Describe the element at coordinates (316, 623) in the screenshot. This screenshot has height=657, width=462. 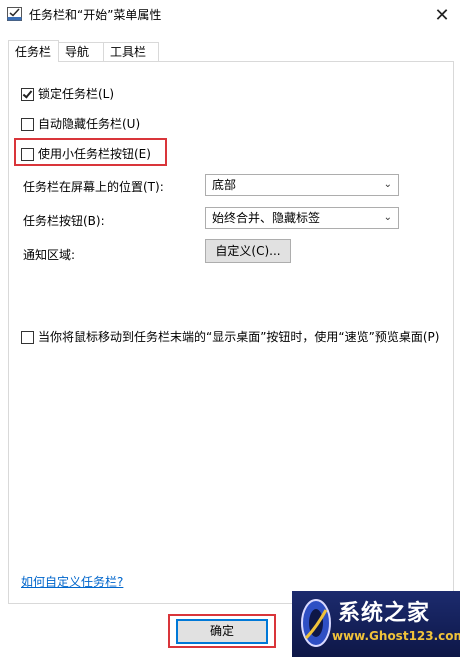
I see `watermark-emblem` at that location.